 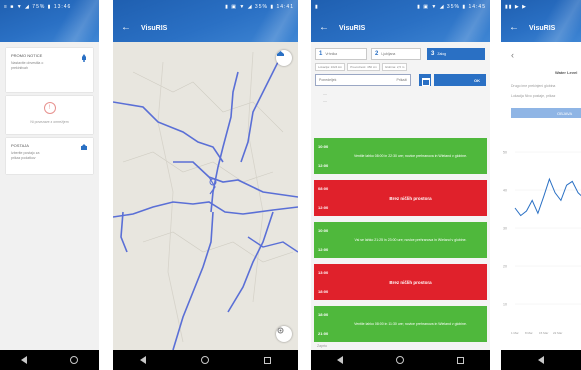 What do you see at coordinates (331, 54) in the screenshot?
I see `segment-label: Vrhnika` at bounding box center [331, 54].